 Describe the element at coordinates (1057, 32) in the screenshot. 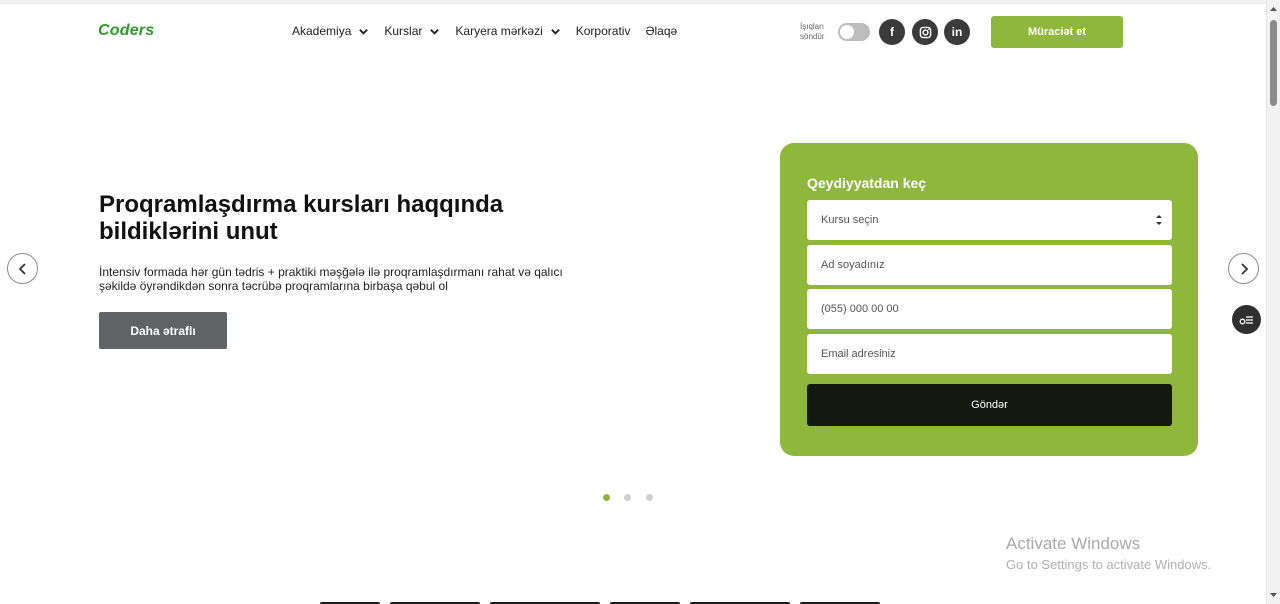

I see `apply-button: Müraciət et` at that location.